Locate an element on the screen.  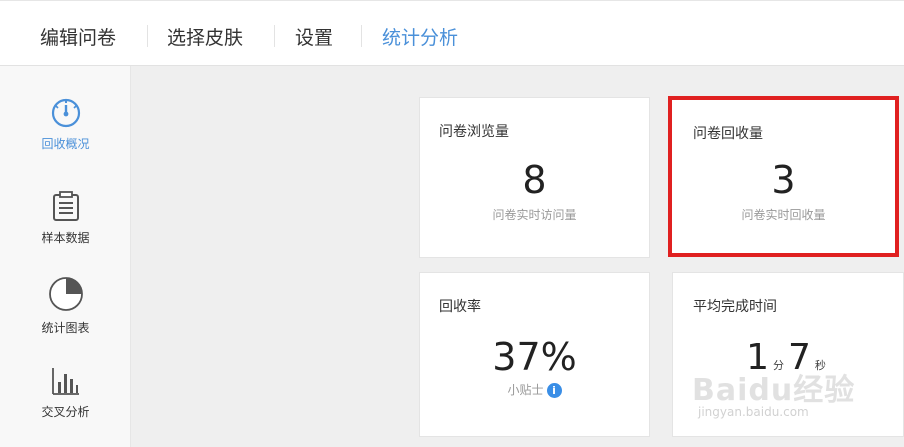
seconds-value: 7 is located at coordinates (799, 357).